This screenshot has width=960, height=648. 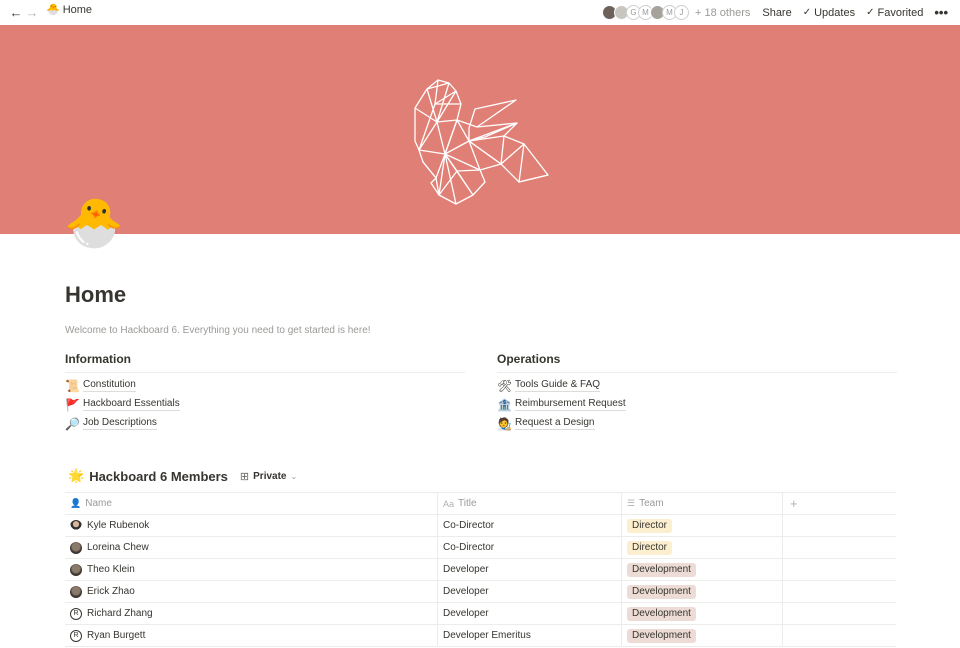 What do you see at coordinates (265, 386) in the screenshot?
I see `link-constitution: 📜 Constitution` at bounding box center [265, 386].